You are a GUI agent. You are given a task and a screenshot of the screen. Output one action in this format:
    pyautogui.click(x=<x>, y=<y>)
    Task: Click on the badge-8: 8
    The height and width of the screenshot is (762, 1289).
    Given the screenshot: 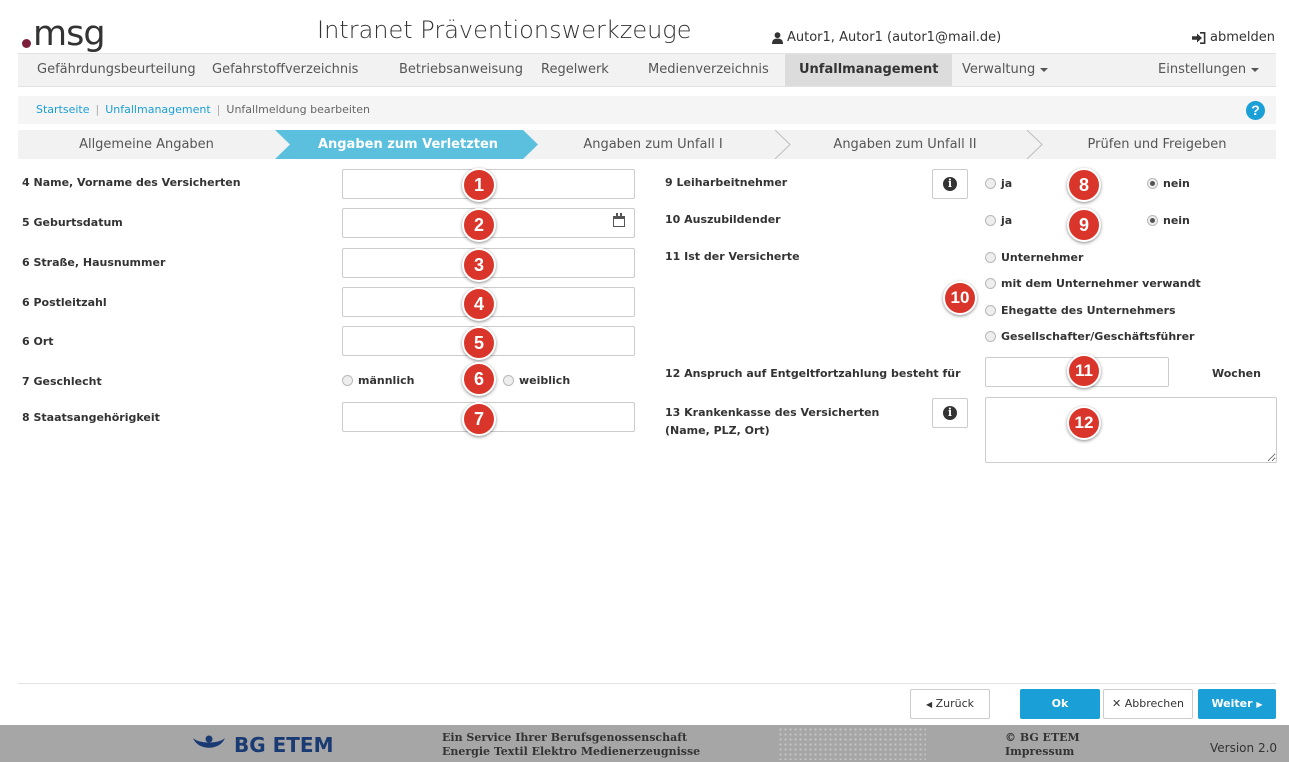 What is the action you would take?
    pyautogui.click(x=1084, y=185)
    